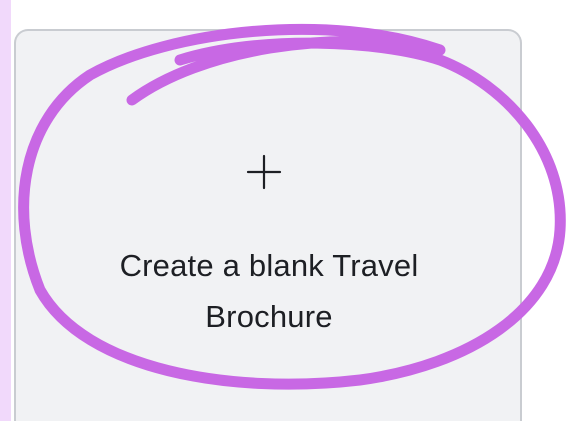  I want to click on create-blank-label: Create a blank Travel Brochure, so click(269, 291).